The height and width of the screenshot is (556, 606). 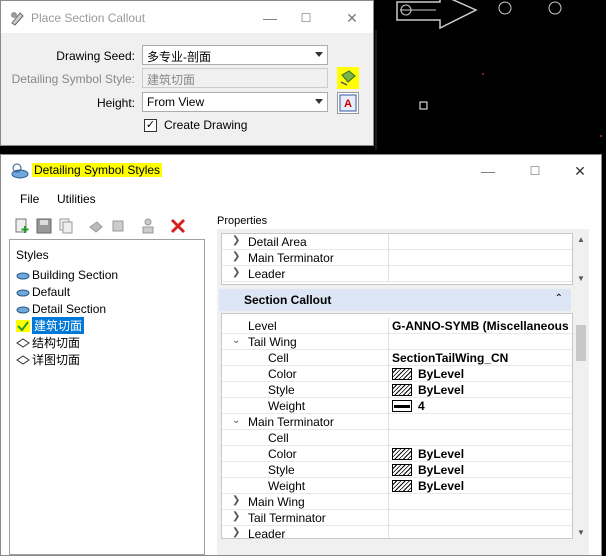 I want to click on detailing-style-icon, so click(x=348, y=78).